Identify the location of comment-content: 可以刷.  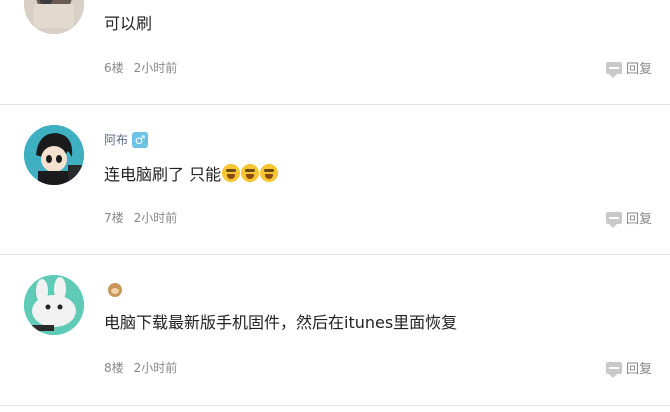
(128, 22).